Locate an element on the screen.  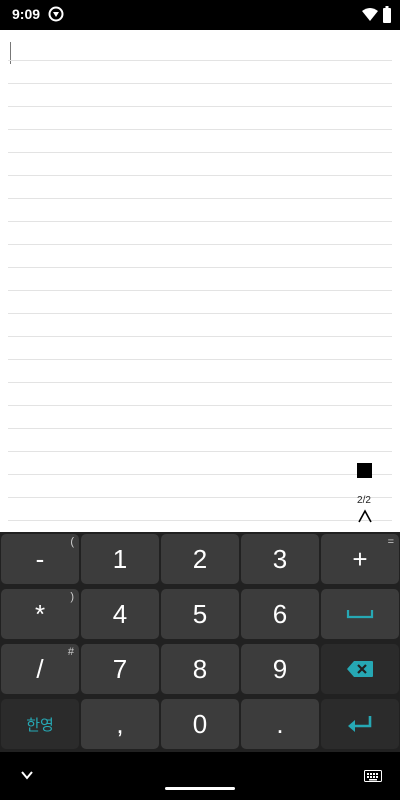
keyboard-switch-icon is located at coordinates (373, 776).